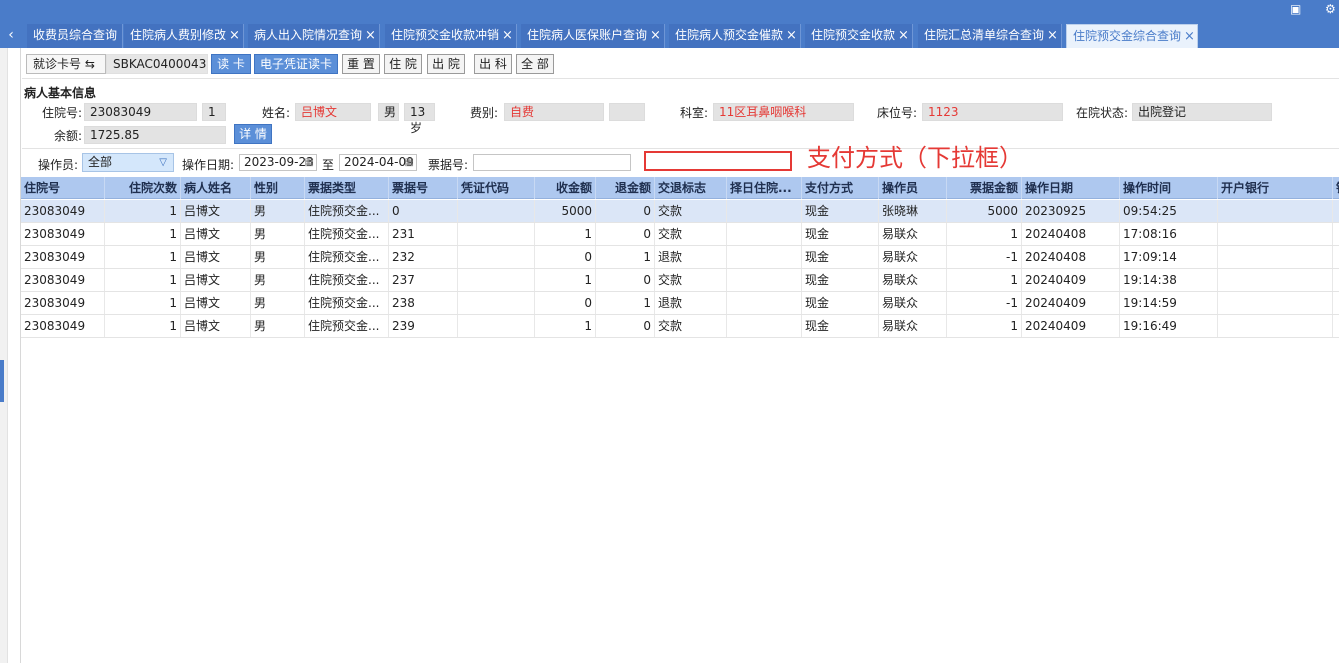  I want to click on admission-no-label: 住院号:, so click(61, 113).